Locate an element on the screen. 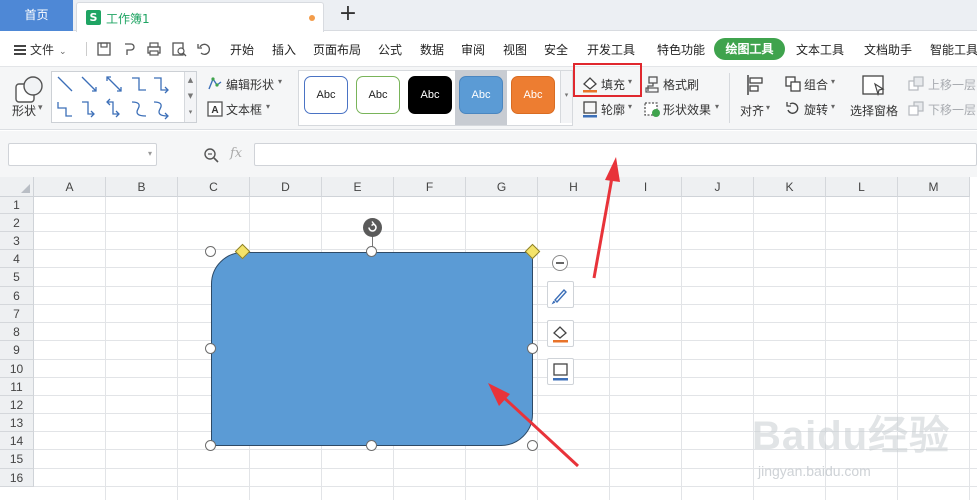 The height and width of the screenshot is (500, 977). edit-shape-button: 编辑形状 is located at coordinates (250, 84).